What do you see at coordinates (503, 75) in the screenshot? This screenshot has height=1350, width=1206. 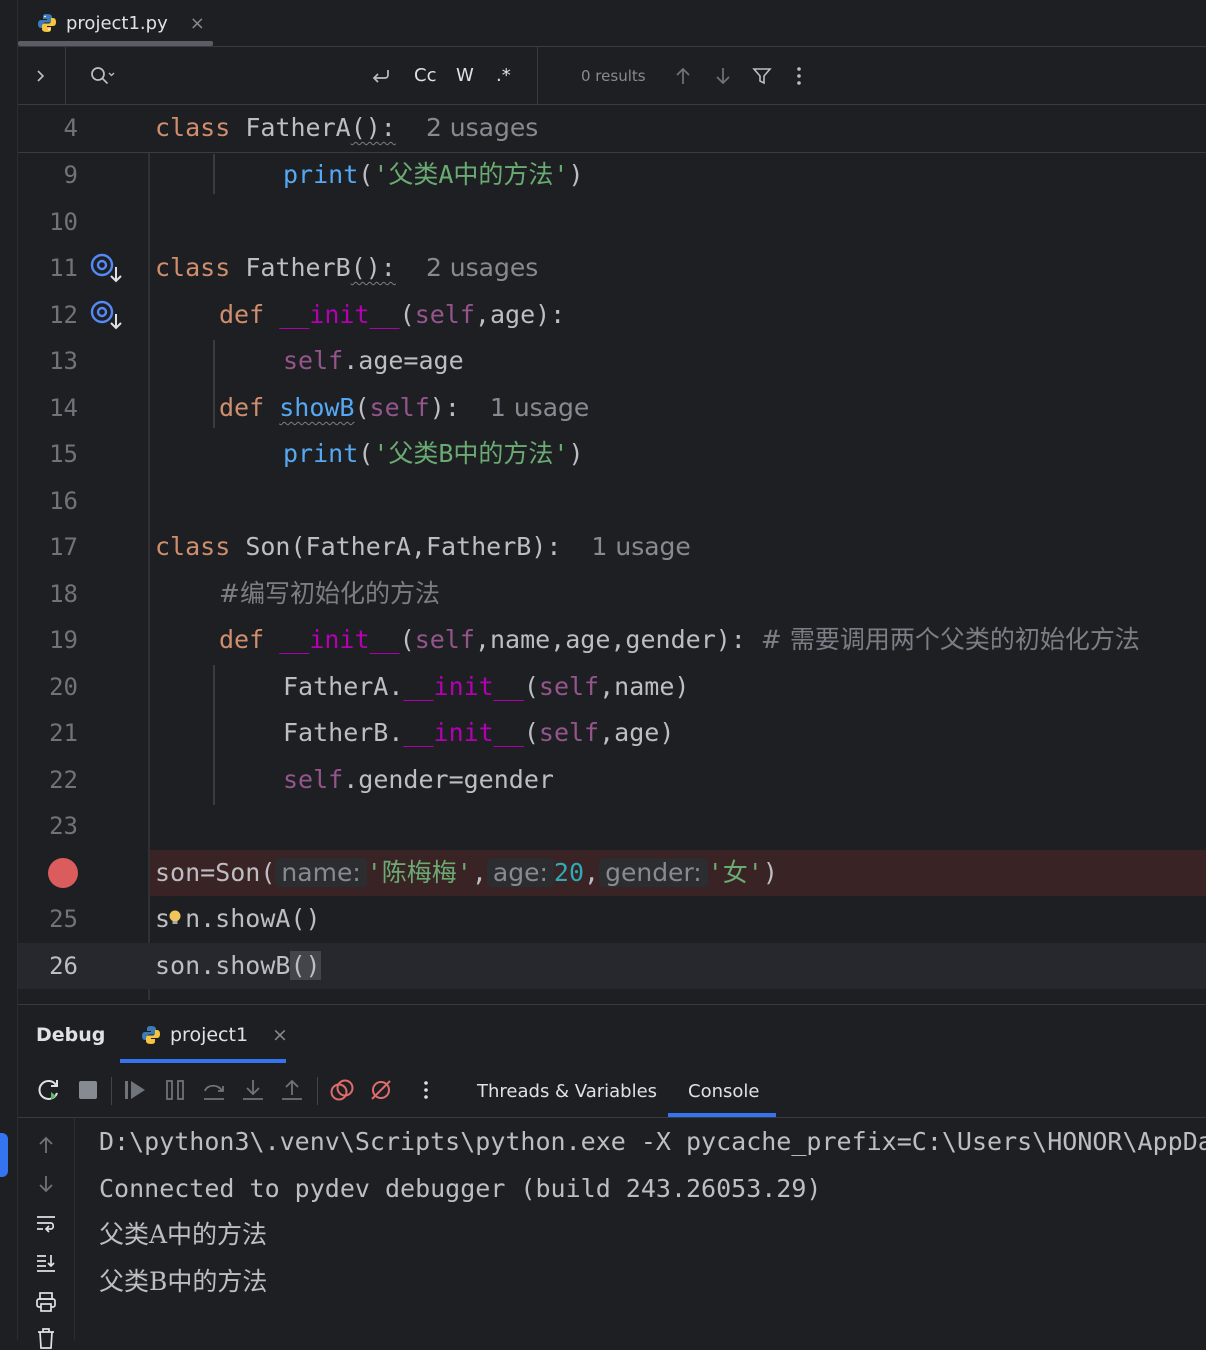 I see `regex-button: .*` at bounding box center [503, 75].